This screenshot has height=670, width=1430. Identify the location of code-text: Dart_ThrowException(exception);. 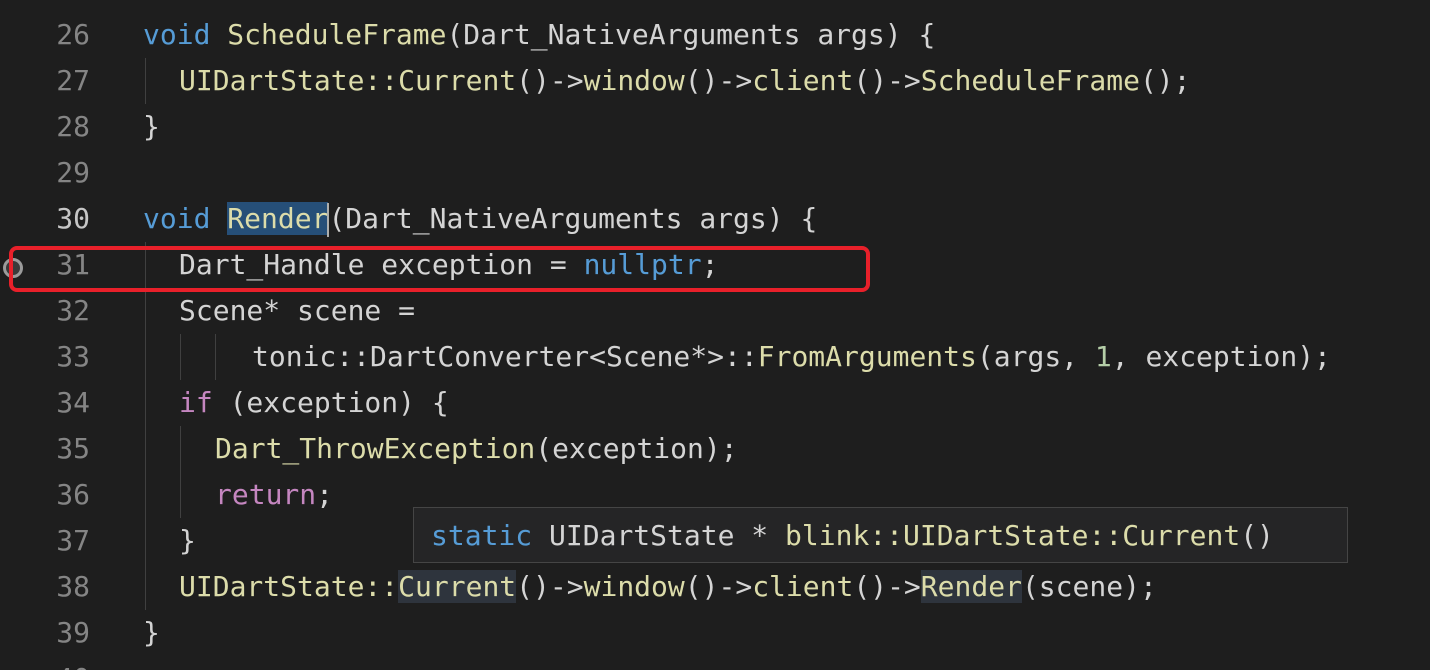
(476, 448).